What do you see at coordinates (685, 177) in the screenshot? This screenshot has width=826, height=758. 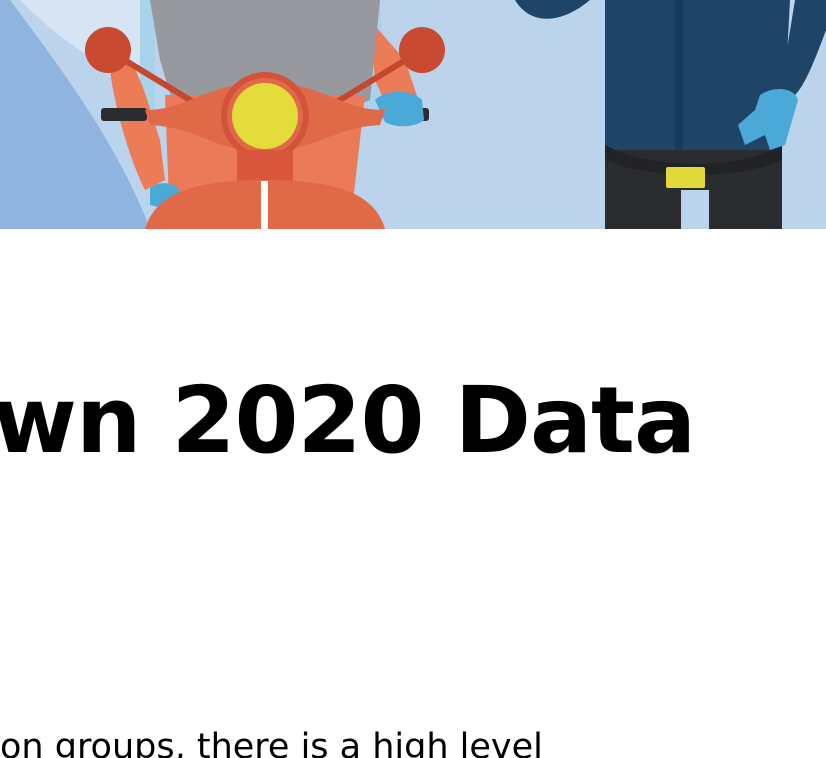 I see `belt-buckle` at bounding box center [685, 177].